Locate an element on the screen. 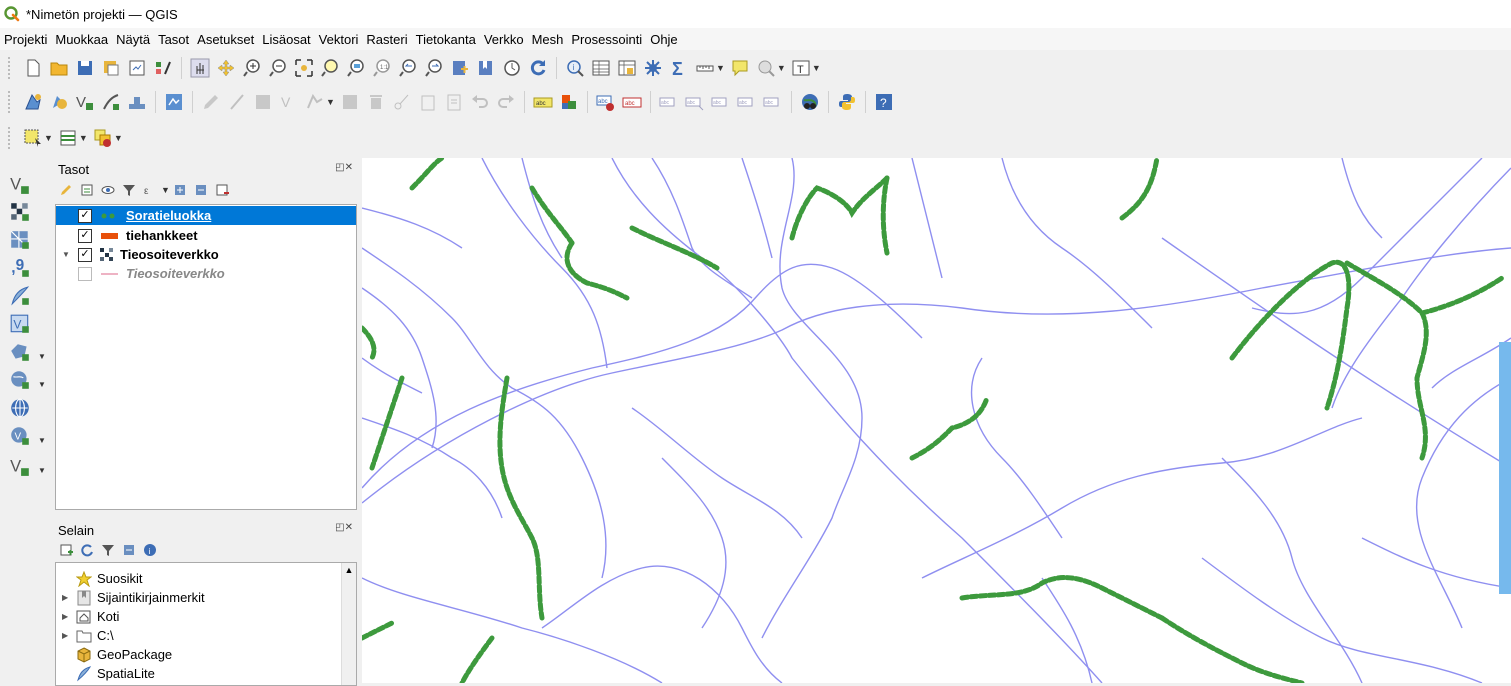 The image size is (1511, 686). label-settings-icon: abc is located at coordinates (773, 102).